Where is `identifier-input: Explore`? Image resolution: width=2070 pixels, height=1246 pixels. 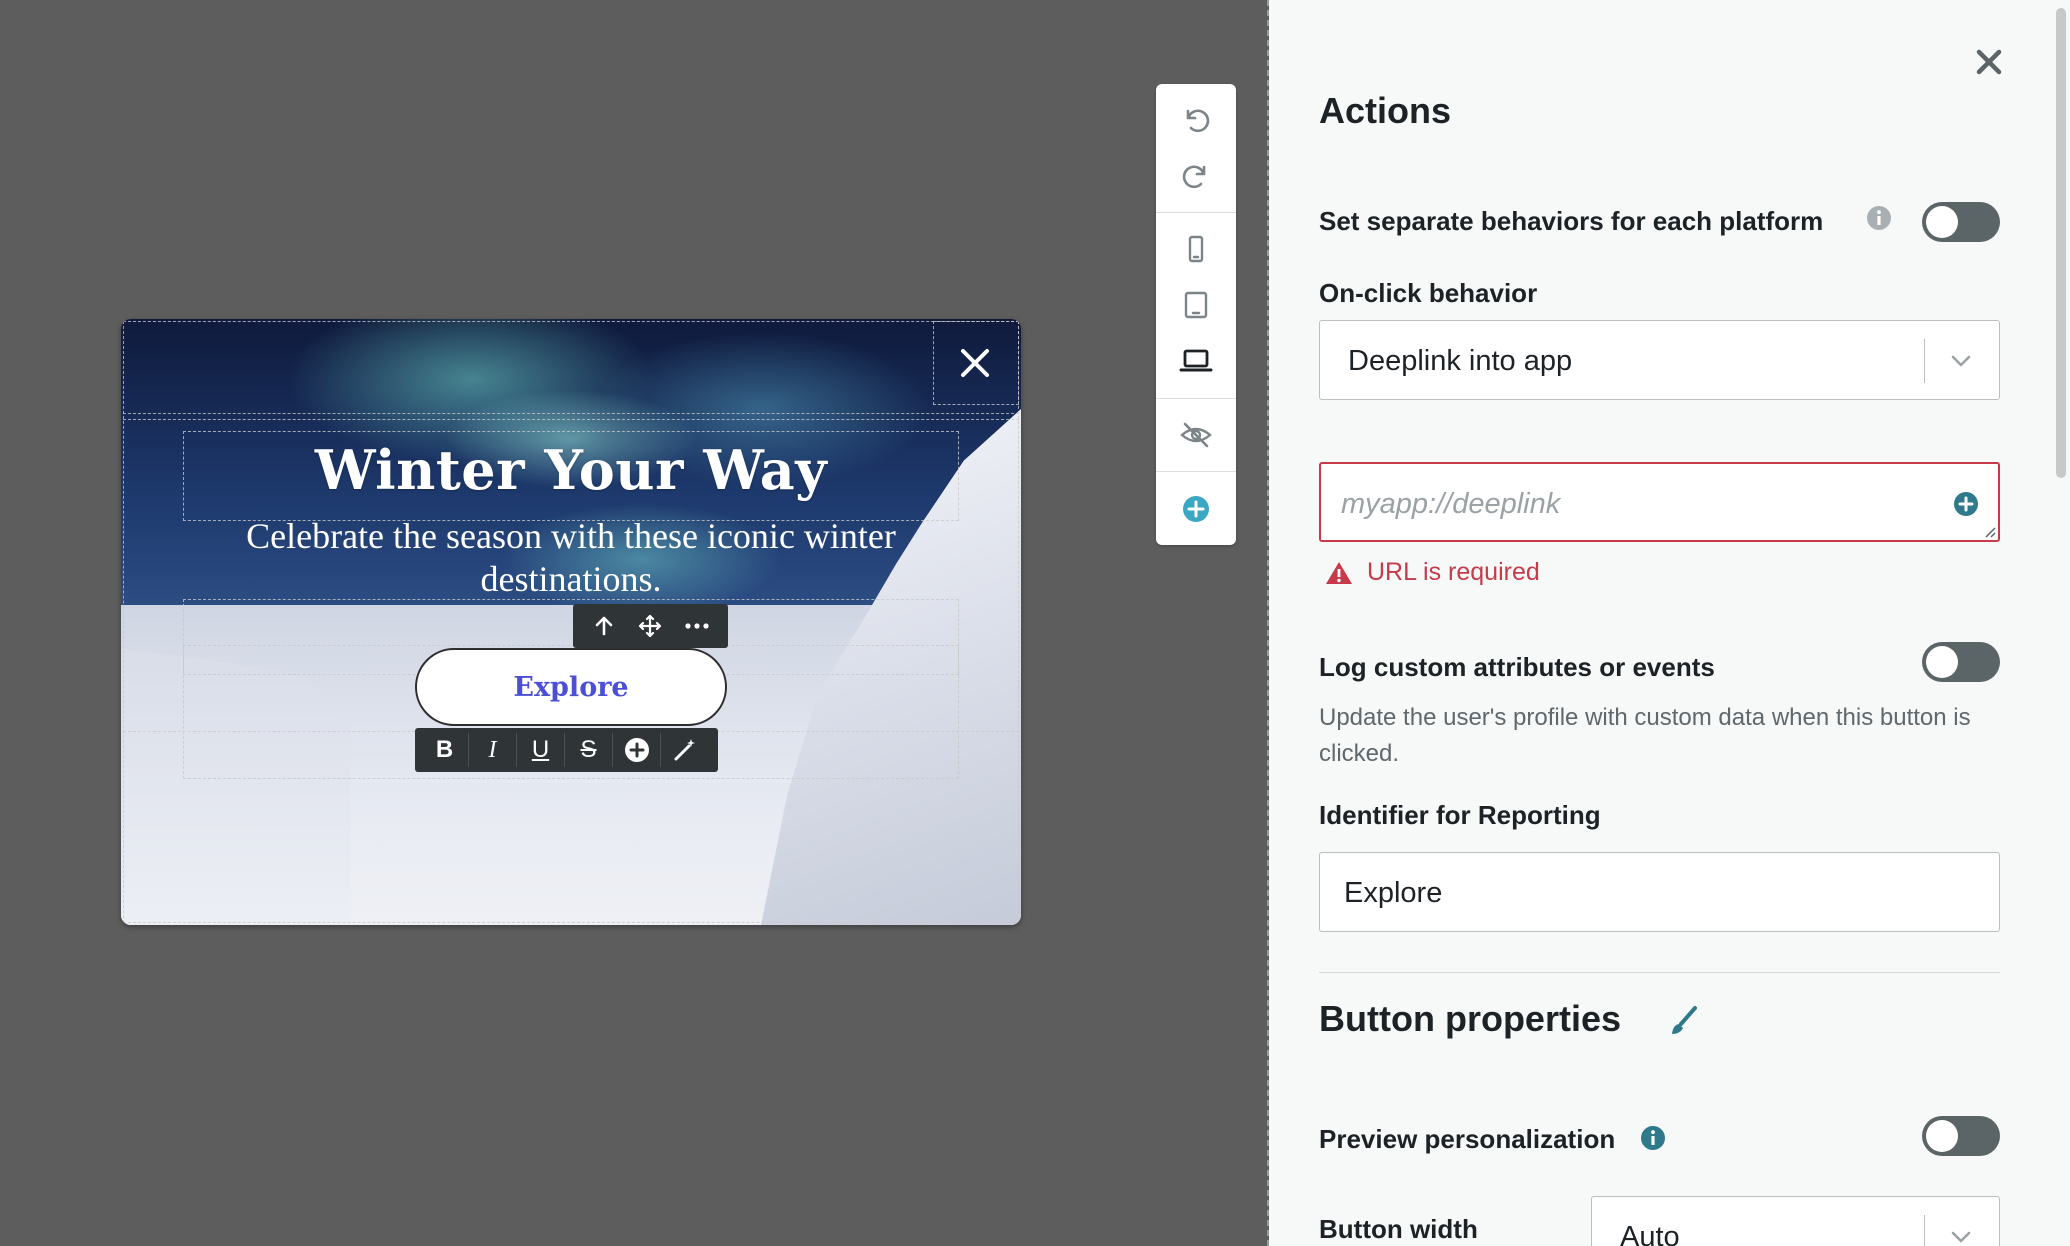
identifier-input: Explore is located at coordinates (1659, 892).